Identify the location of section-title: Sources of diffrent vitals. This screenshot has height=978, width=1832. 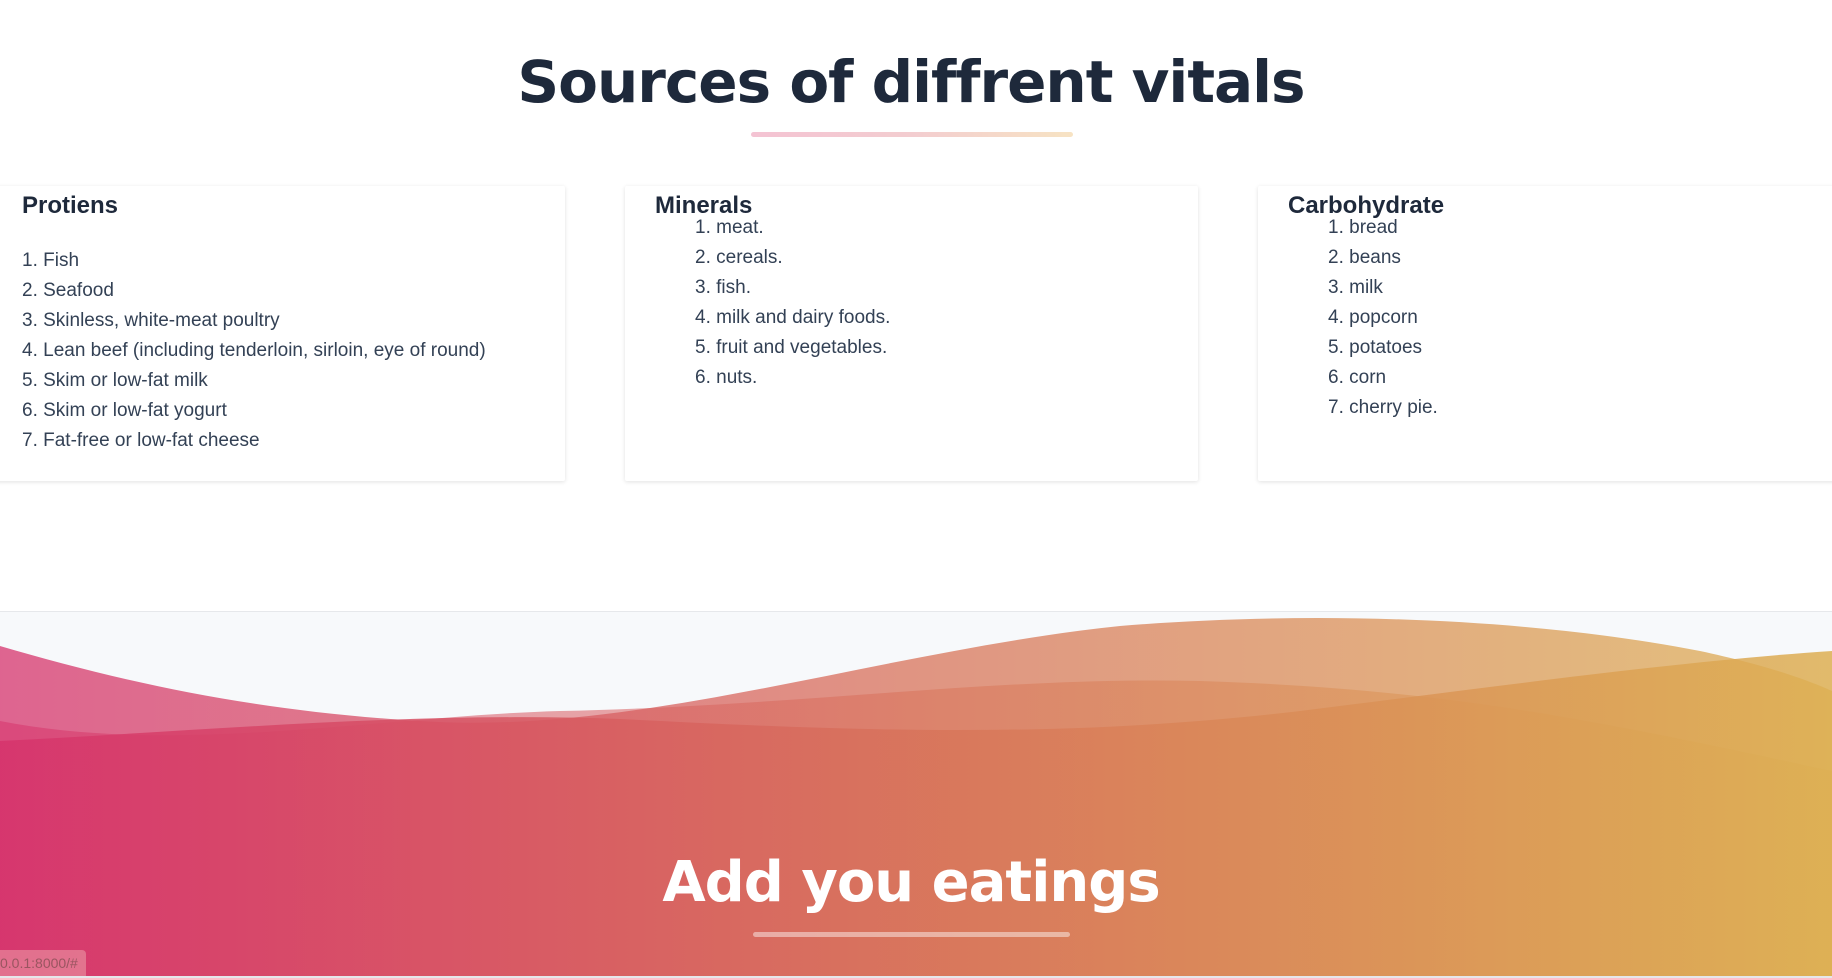
(911, 82).